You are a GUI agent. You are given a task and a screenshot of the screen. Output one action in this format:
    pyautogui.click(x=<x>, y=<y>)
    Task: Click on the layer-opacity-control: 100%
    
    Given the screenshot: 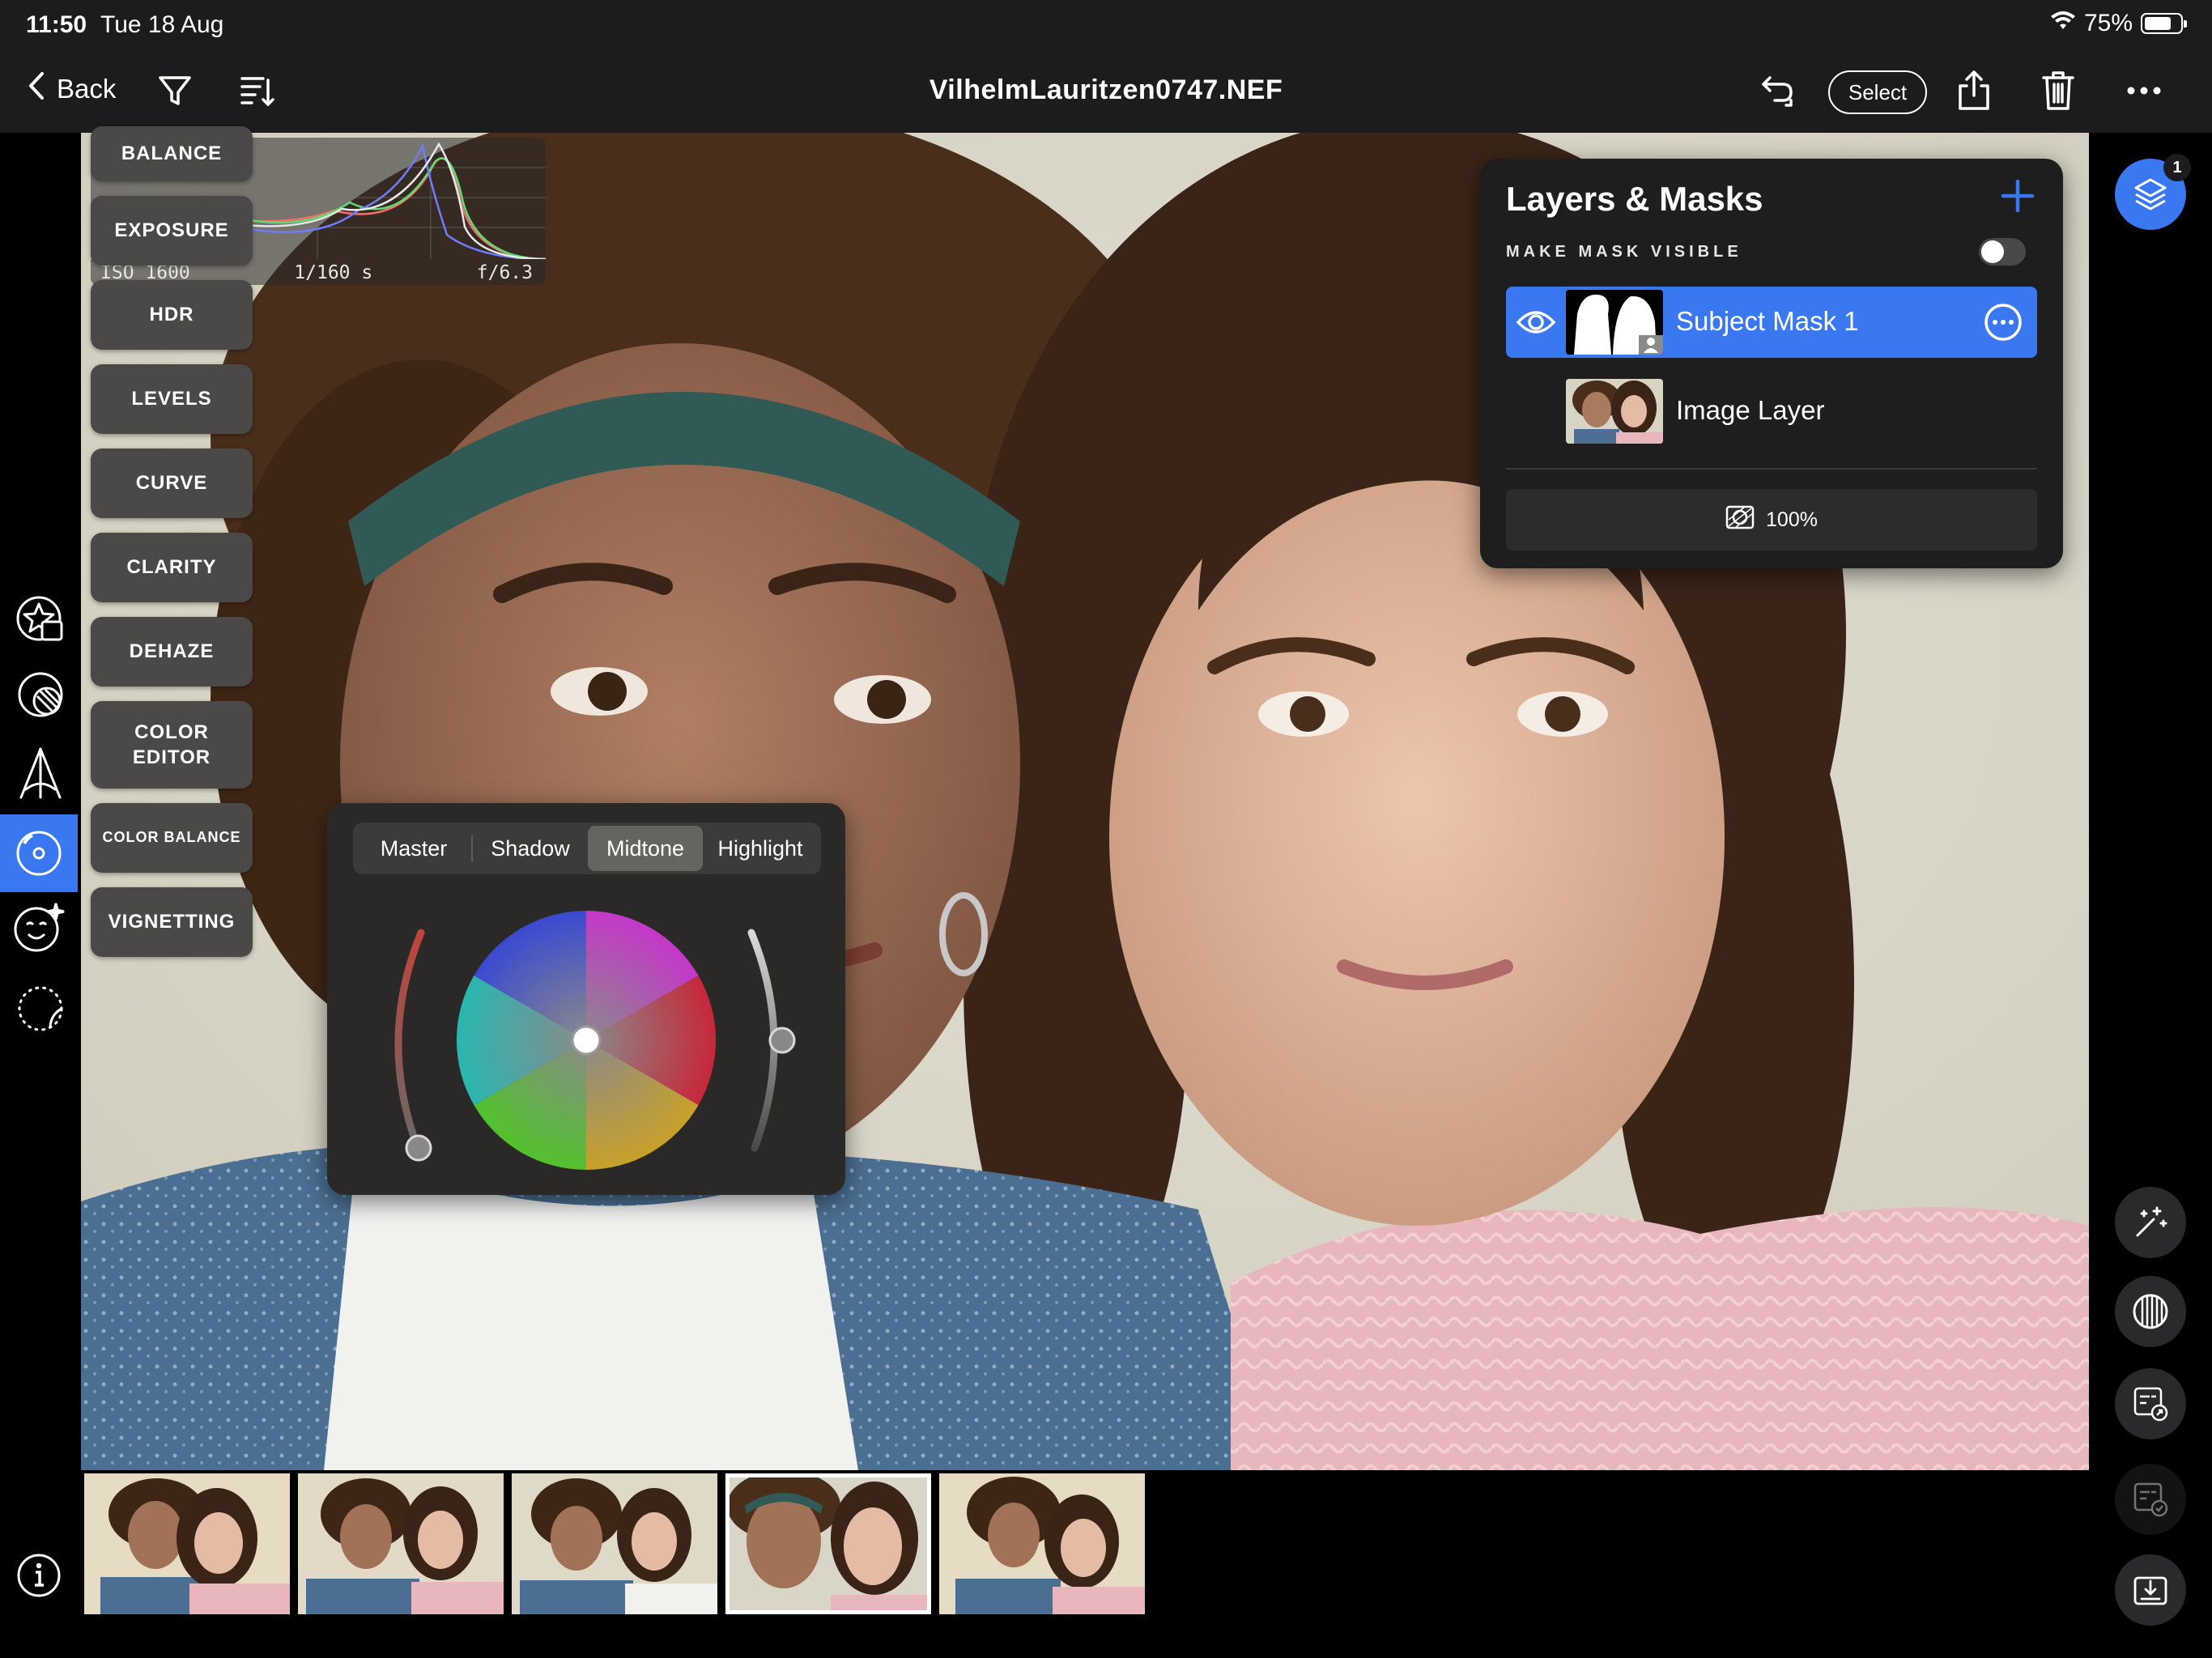 What is the action you would take?
    pyautogui.click(x=1772, y=520)
    